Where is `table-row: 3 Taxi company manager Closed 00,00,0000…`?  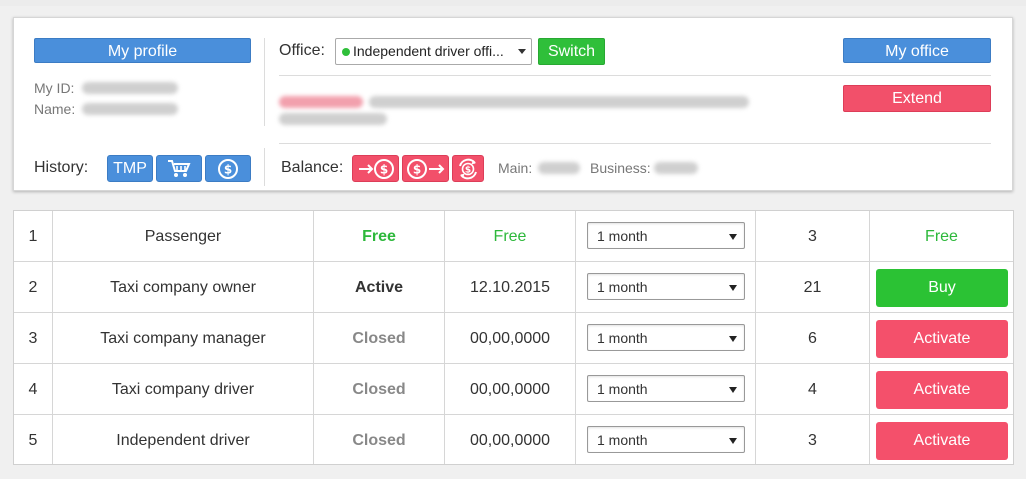
table-row: 3 Taxi company manager Closed 00,00,0000… is located at coordinates (513, 338).